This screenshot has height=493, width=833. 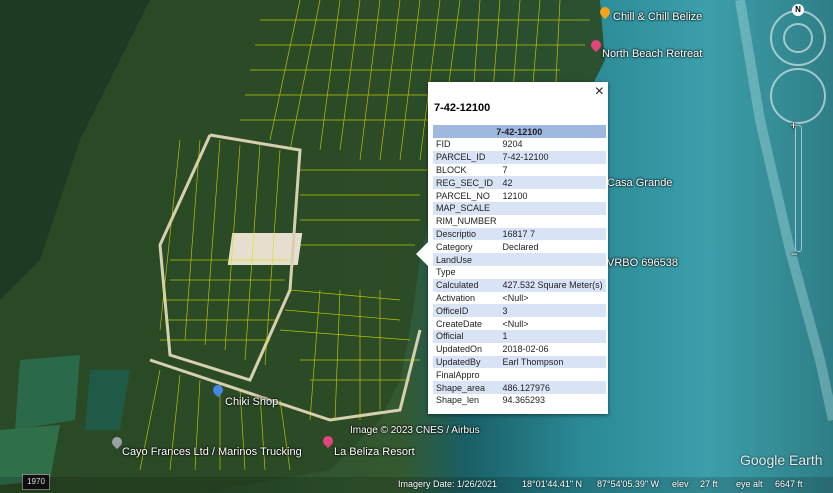 I want to click on poi-label-cayo: Cayo Frances Ltd / Marinos Trucking, so click(x=212, y=452).